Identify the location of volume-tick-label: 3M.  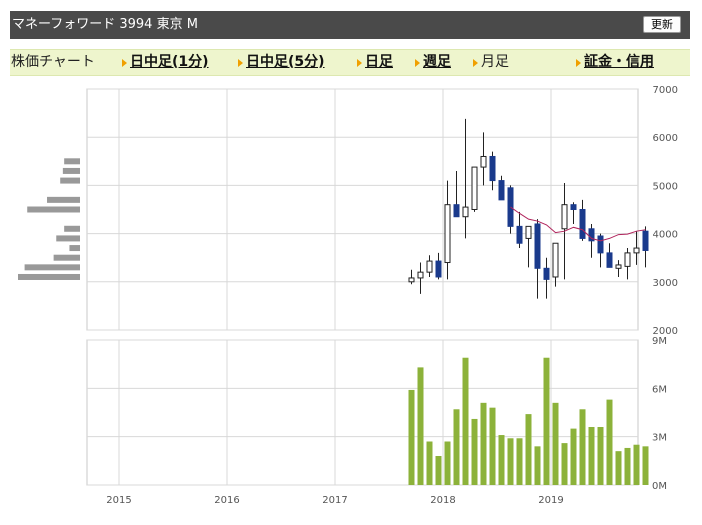
(659, 438).